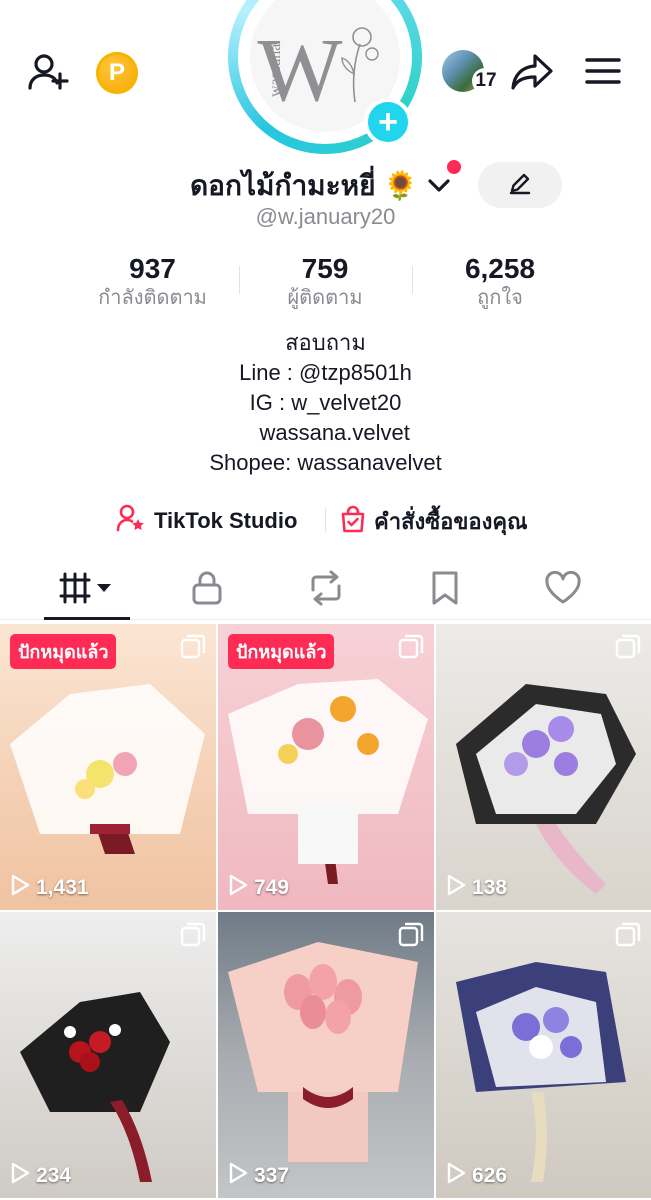 This screenshot has width=651, height=1200. Describe the element at coordinates (490, 887) in the screenshot. I see `view-count-label: 138` at that location.